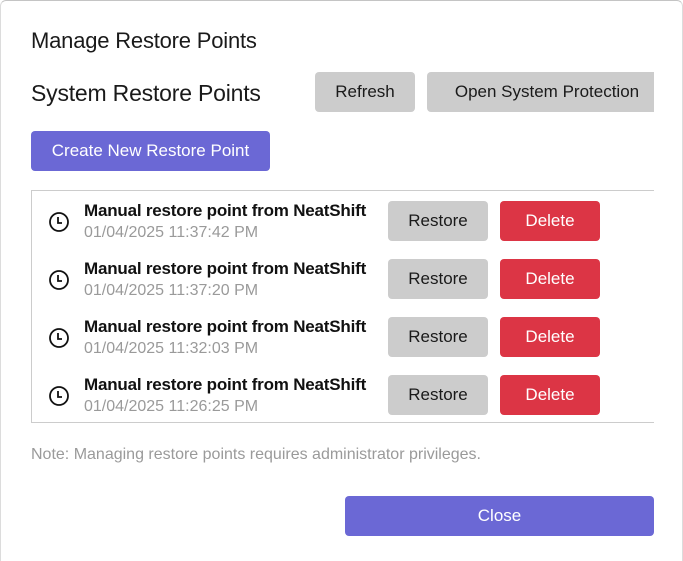  I want to click on restore-point-date: 01/04/2025 11:37:42 PM, so click(171, 232).